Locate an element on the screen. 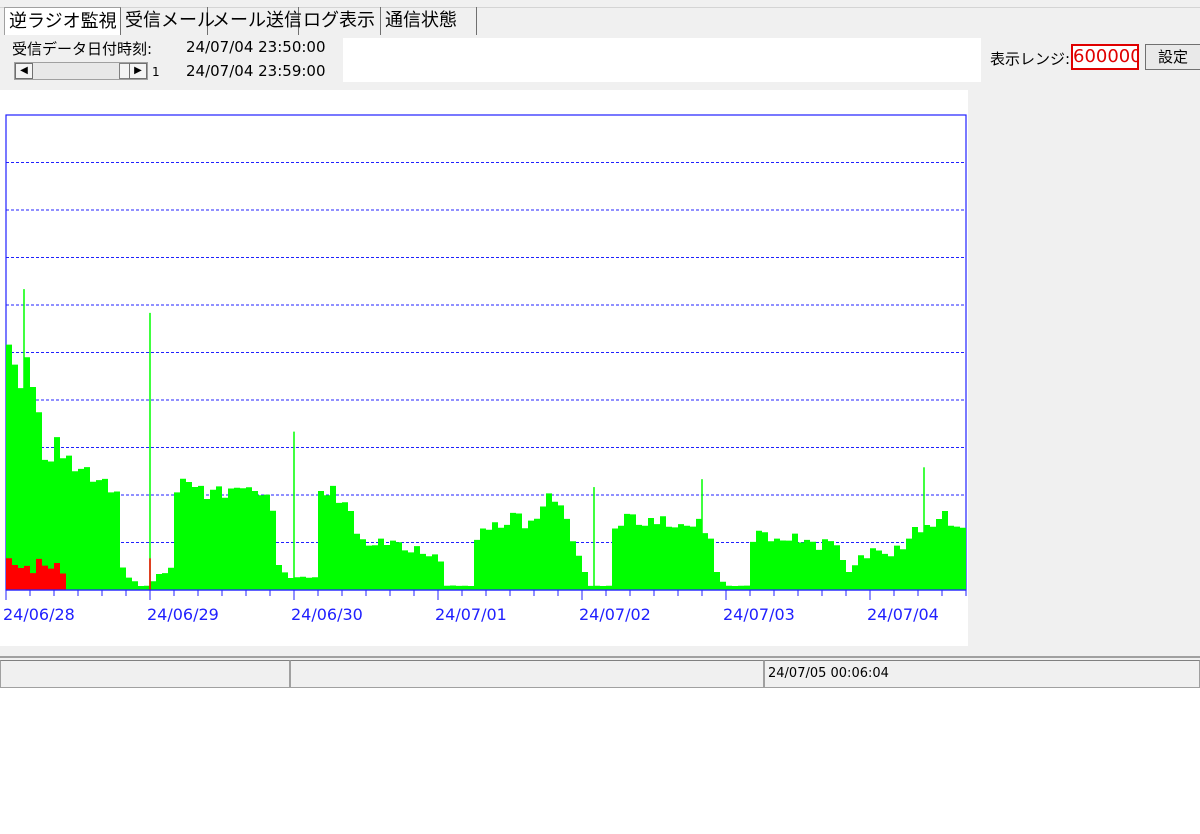 This screenshot has height=834, width=1200. x-tick-label: 24/07/01 is located at coordinates (471, 614).